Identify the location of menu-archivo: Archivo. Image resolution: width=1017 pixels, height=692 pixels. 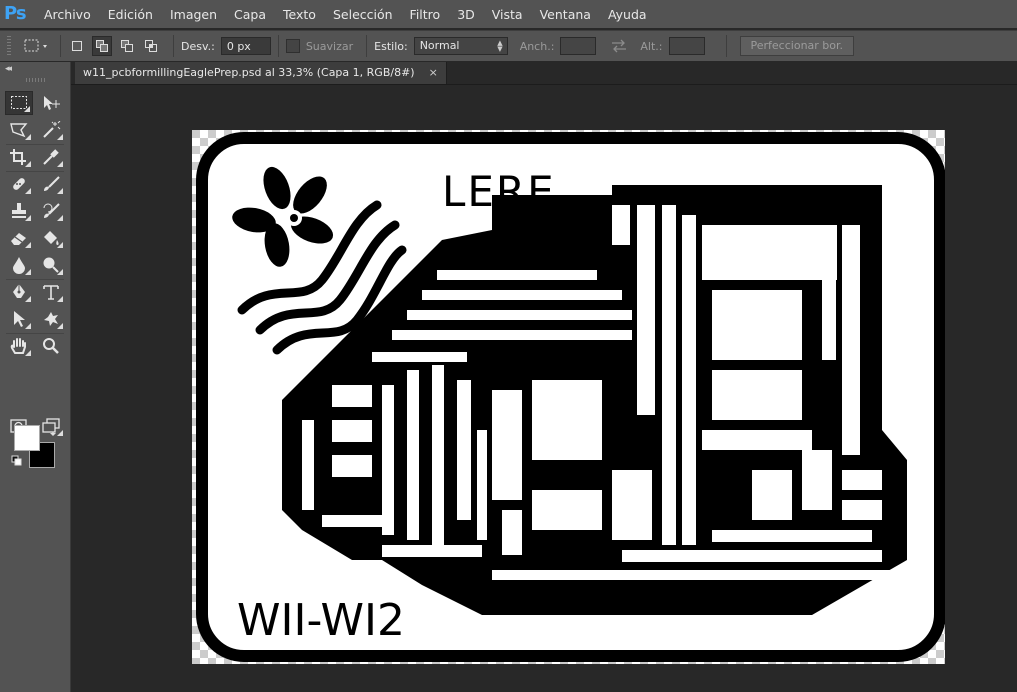
(67, 14).